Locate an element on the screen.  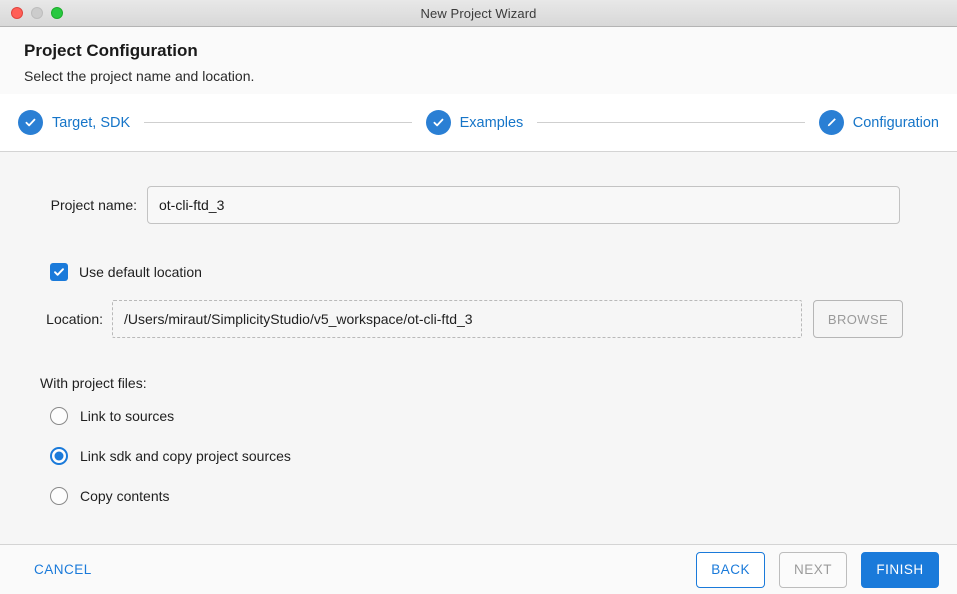
window-title: New Project Wizard is located at coordinates (478, 13).